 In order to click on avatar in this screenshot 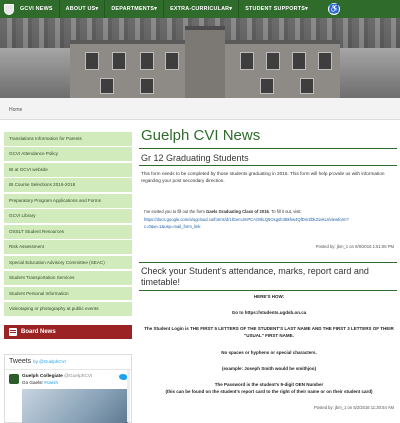, I will do `click(14, 379)`.